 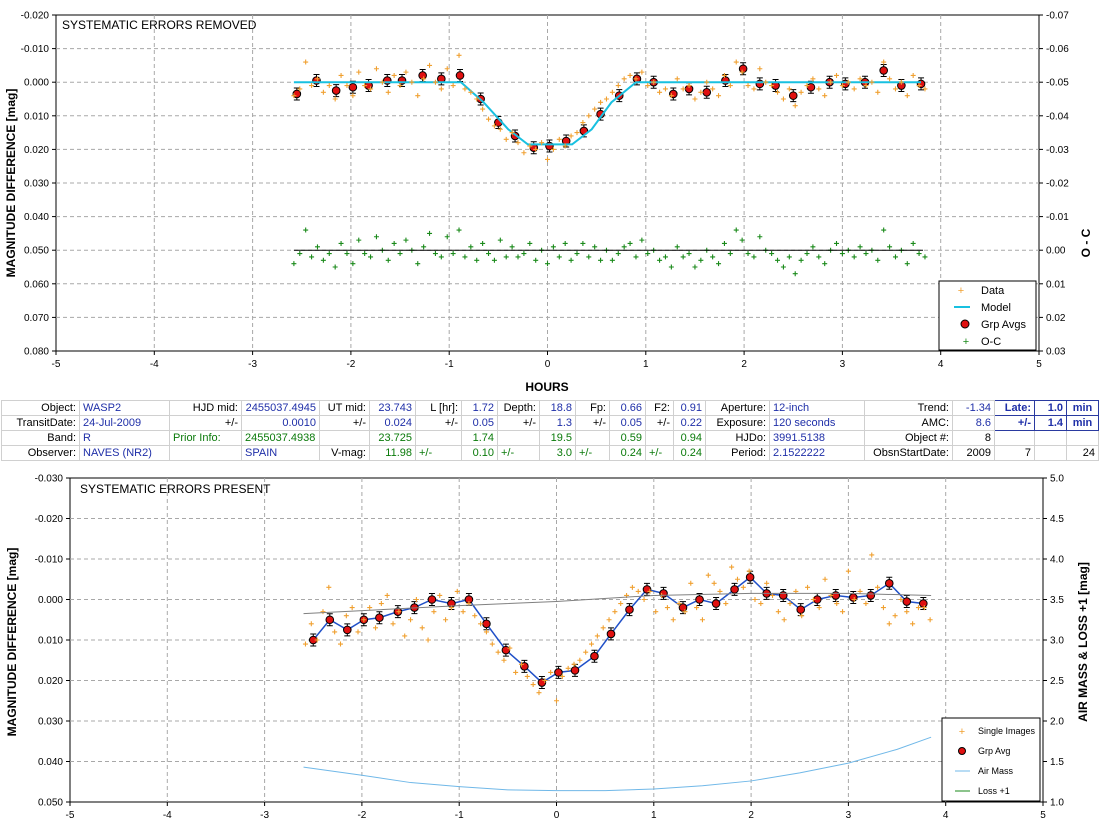 What do you see at coordinates (1057, 681) in the screenshot?
I see `y2-tick-label: 2.5` at bounding box center [1057, 681].